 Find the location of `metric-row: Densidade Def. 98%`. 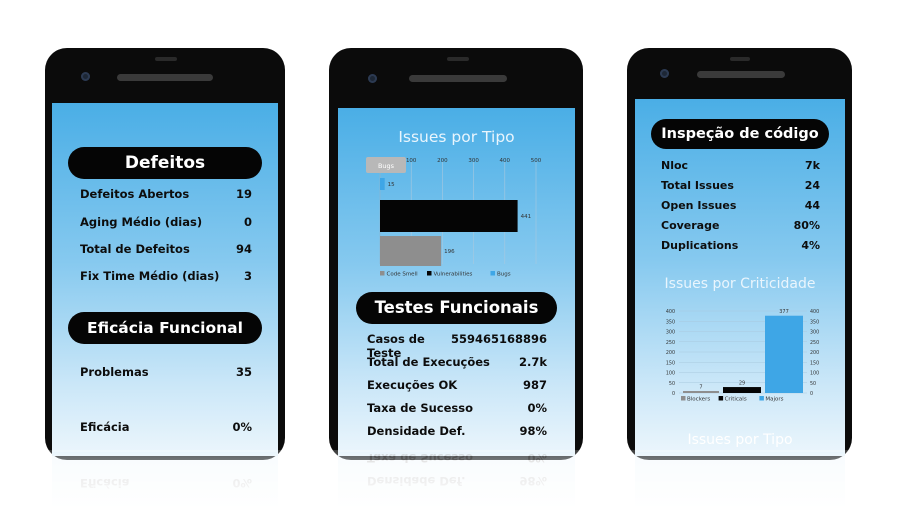

metric-row: Densidade Def. 98% is located at coordinates (457, 431).